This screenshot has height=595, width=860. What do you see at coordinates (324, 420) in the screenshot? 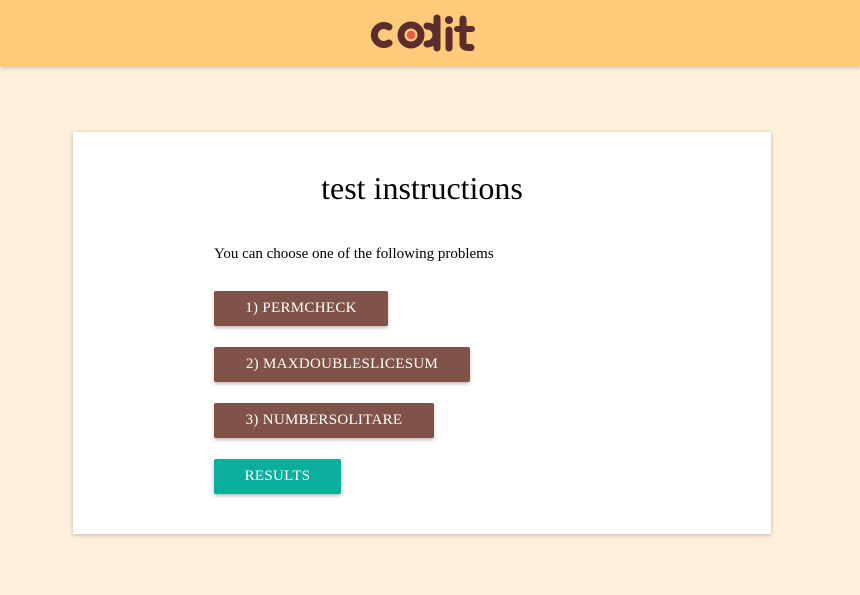
I see `problem-button-numbersolitare: 3) NUMBERSOLITARE` at bounding box center [324, 420].